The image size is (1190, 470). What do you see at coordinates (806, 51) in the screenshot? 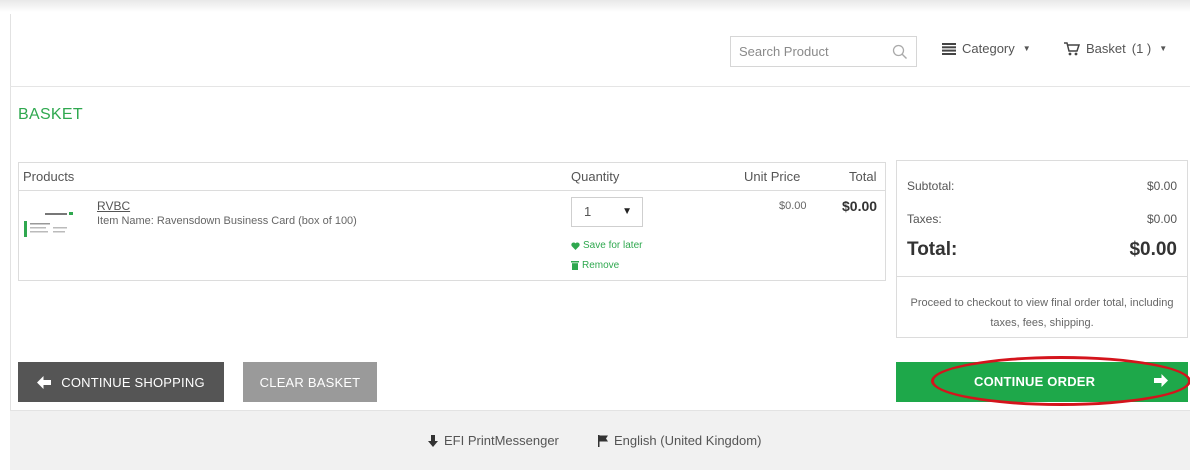
I see `search-input` at bounding box center [806, 51].